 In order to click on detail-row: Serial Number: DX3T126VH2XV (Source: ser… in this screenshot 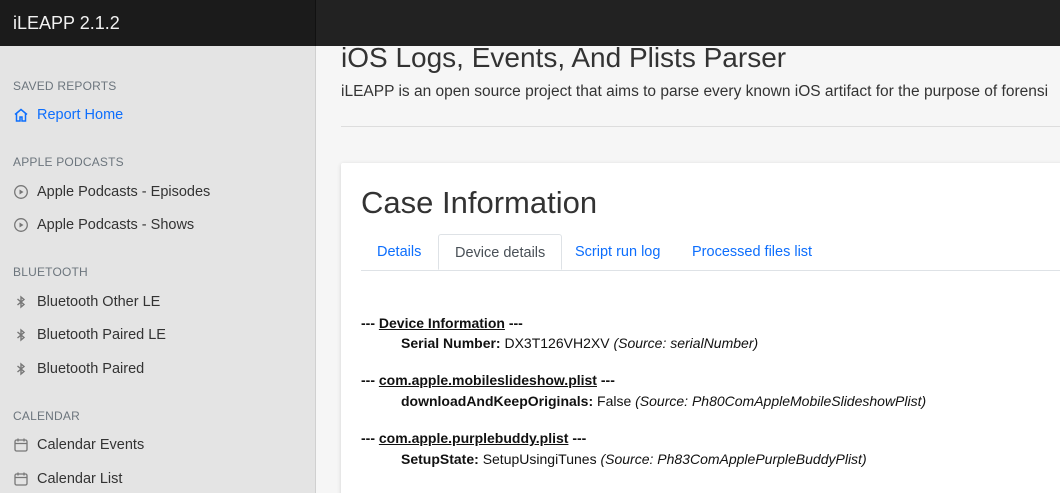, I will do `click(579, 343)`.